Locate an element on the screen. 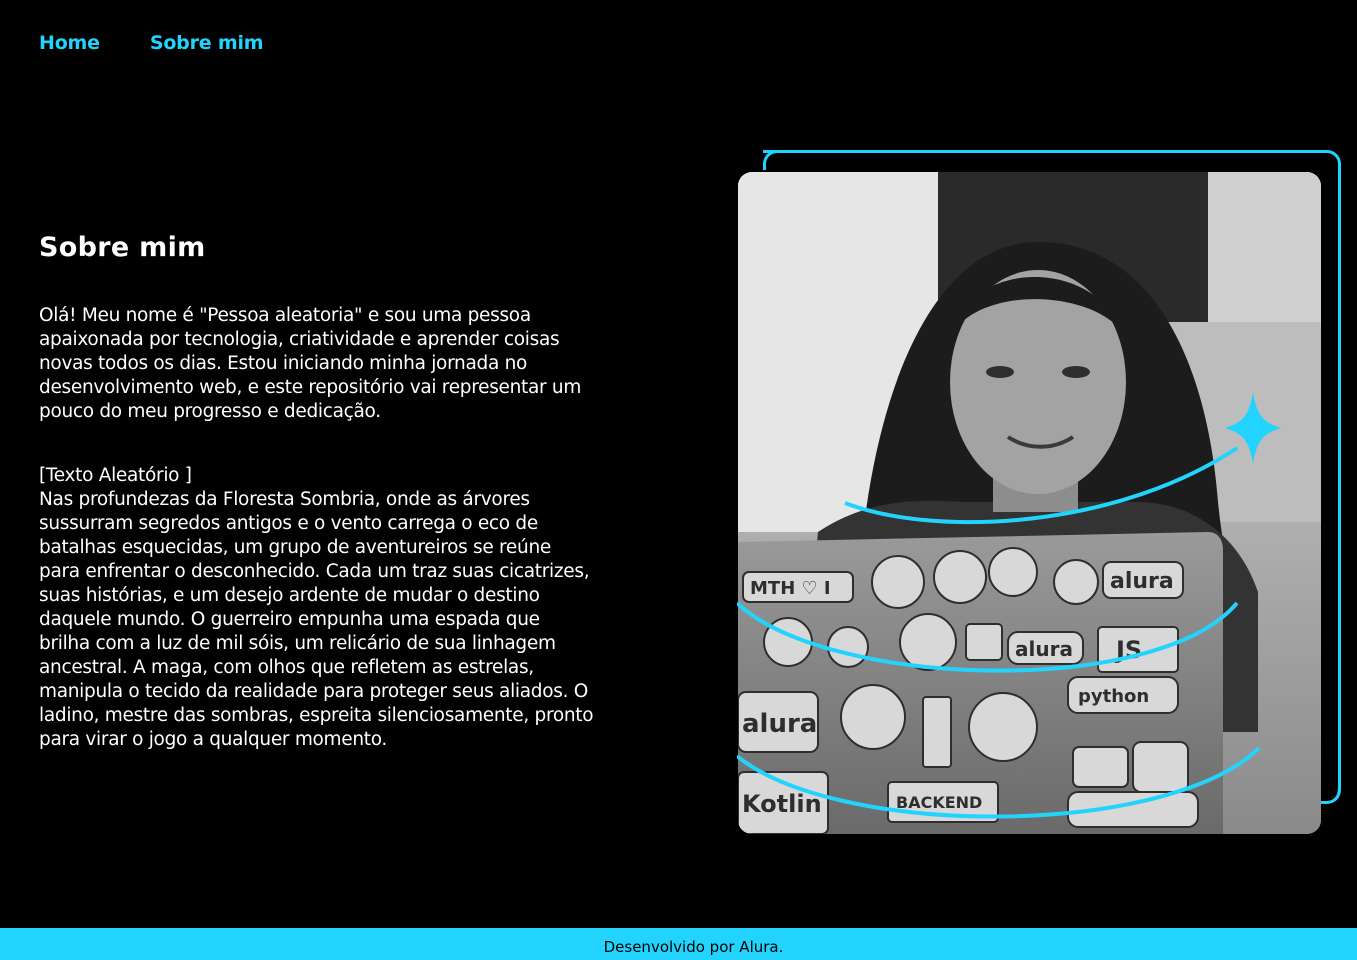 Image resolution: width=1357 pixels, height=960 pixels. photo-frame-corner is located at coordinates (1331, 791).